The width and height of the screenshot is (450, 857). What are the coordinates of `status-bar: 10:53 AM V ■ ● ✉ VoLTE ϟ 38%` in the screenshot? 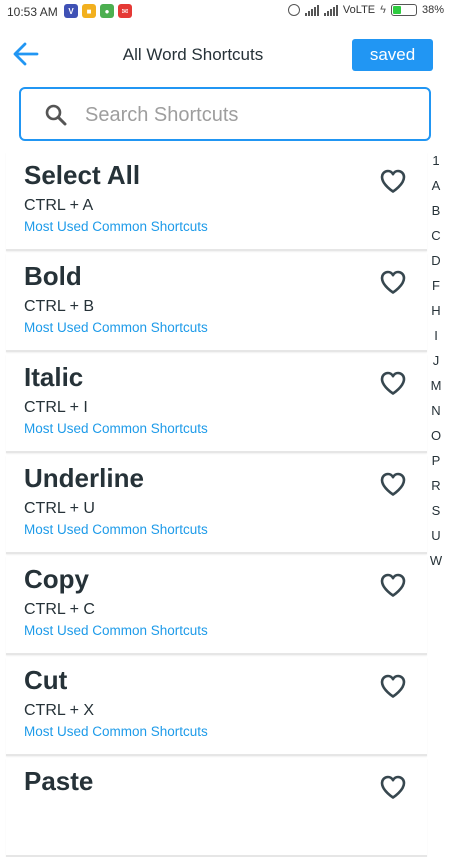 It's located at (225, 12).